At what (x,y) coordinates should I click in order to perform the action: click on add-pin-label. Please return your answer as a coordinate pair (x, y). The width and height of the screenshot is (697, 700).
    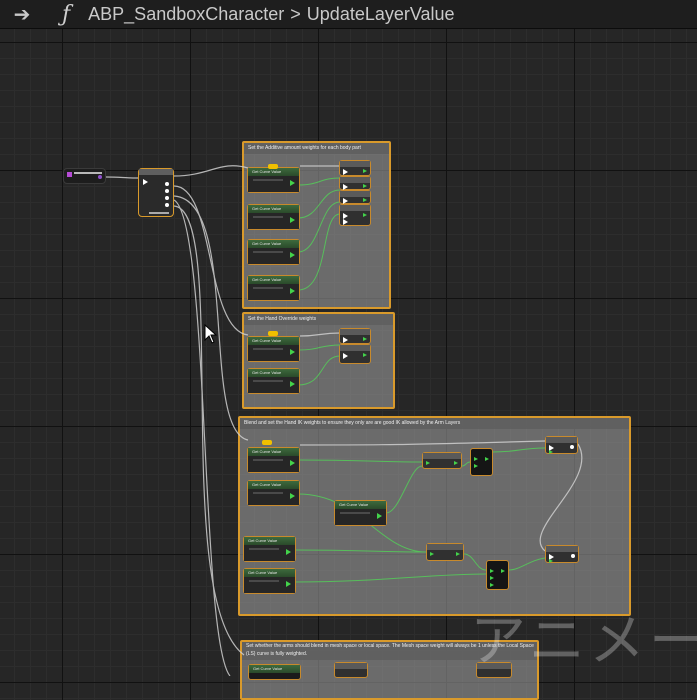
    Looking at the image, I should click on (159, 213).